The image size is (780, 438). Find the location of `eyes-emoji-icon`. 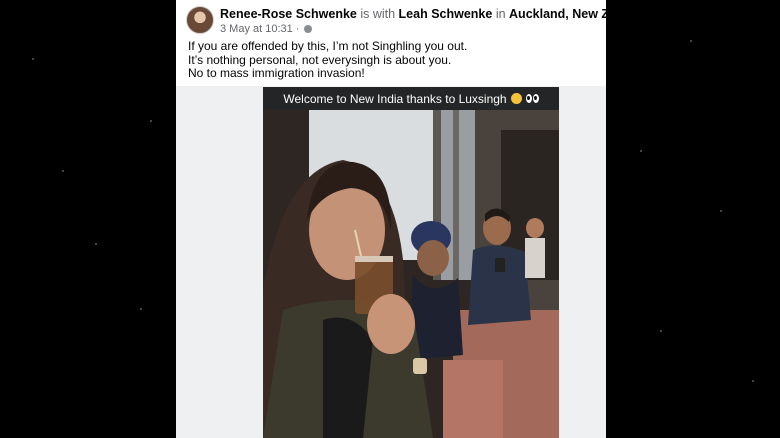

eyes-emoji-icon is located at coordinates (532, 98).